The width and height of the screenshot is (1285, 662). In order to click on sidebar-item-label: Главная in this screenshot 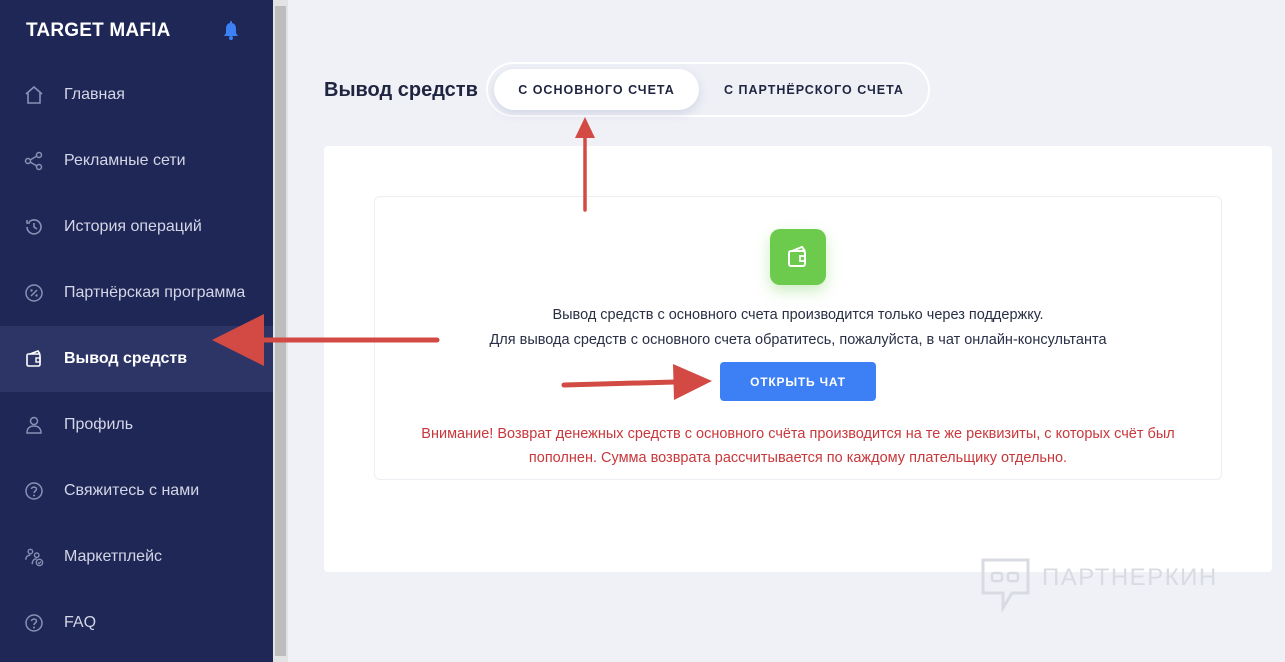, I will do `click(94, 94)`.